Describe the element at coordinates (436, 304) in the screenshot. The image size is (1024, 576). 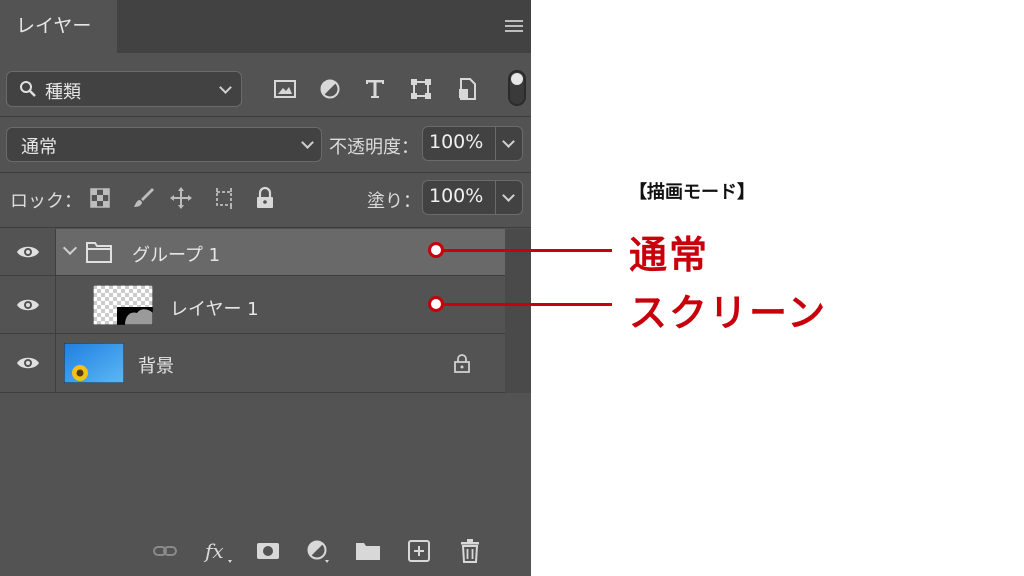
I see `annotation-dot-layer` at that location.